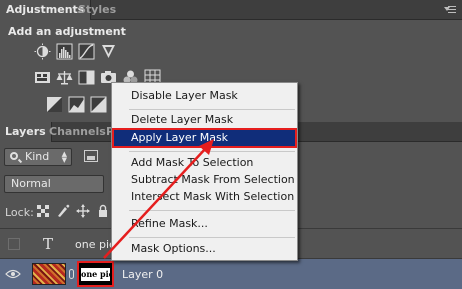 The width and height of the screenshot is (462, 289). I want to click on black-white-icon, so click(86, 77).